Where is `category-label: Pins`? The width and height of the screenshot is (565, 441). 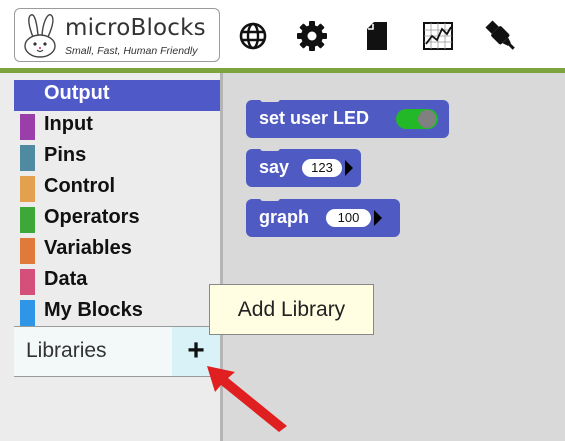
category-label: Pins is located at coordinates (65, 155).